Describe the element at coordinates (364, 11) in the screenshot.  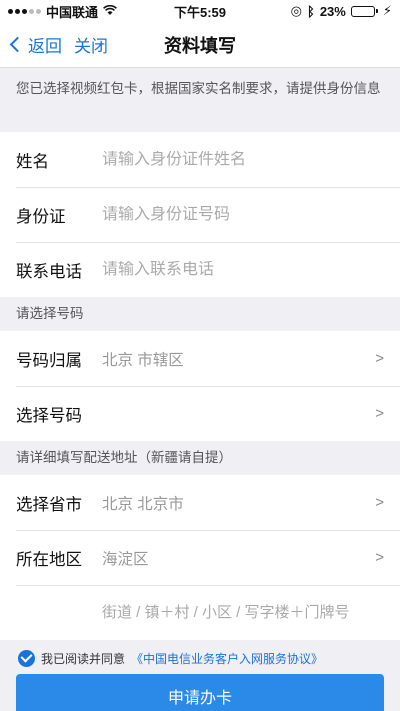
I see `battery-icon` at that location.